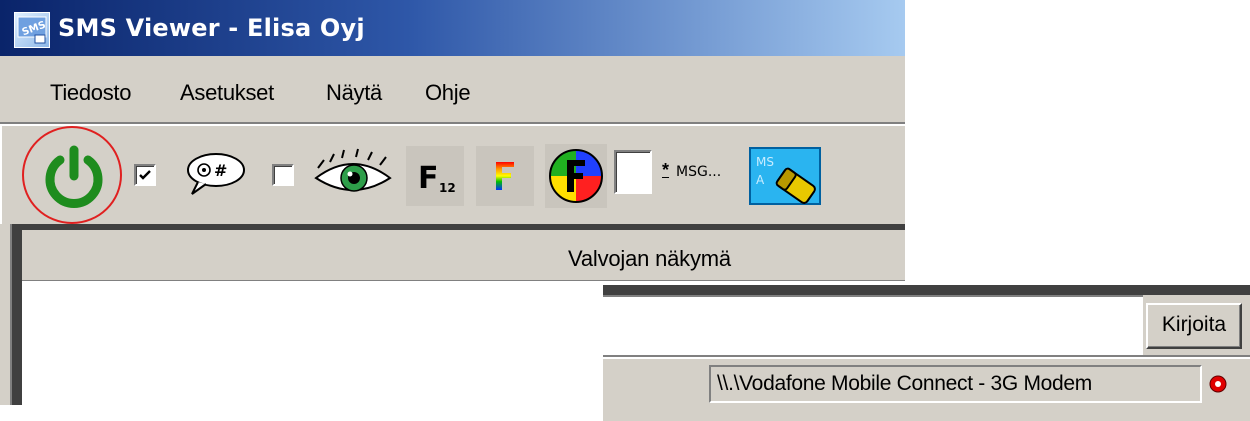 This screenshot has height=421, width=1250. I want to click on speech-bubble-hash-icon: #, so click(216, 174).